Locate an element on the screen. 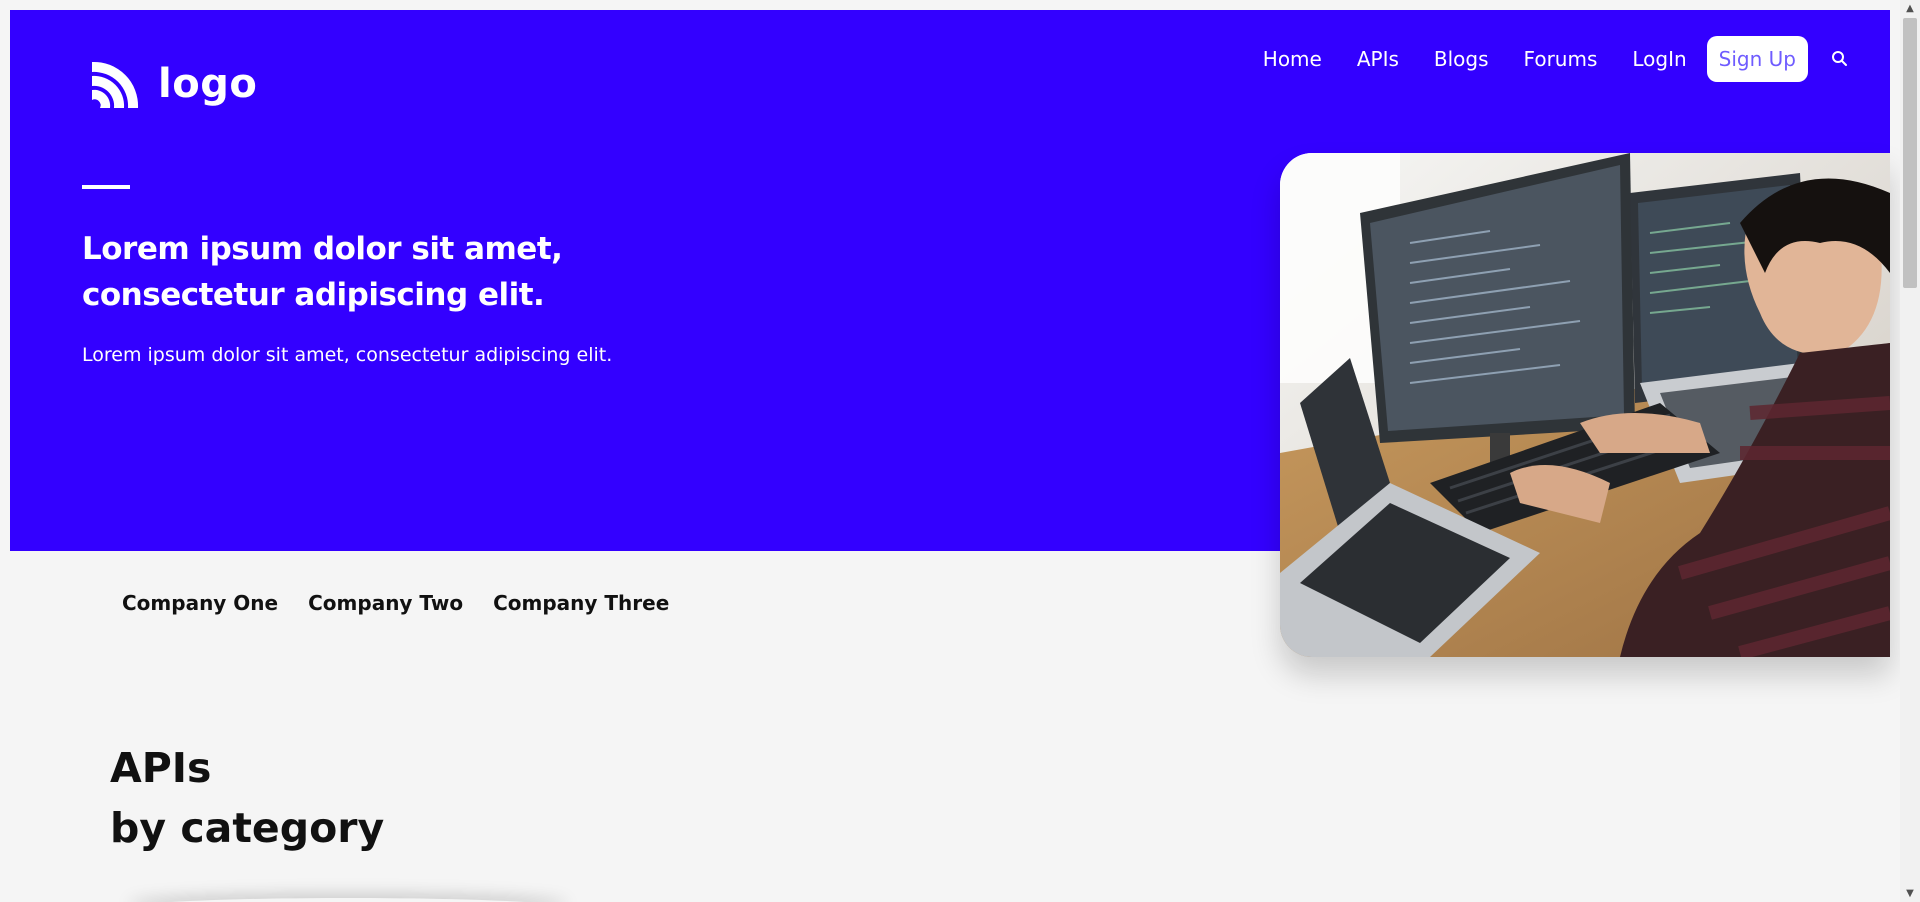 The height and width of the screenshot is (902, 1920). search-icon is located at coordinates (1840, 59).